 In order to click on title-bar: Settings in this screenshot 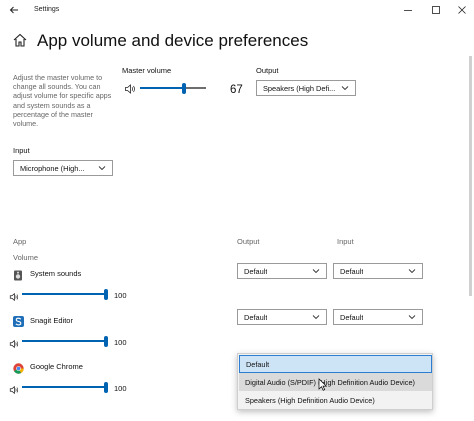, I will do `click(237, 10)`.